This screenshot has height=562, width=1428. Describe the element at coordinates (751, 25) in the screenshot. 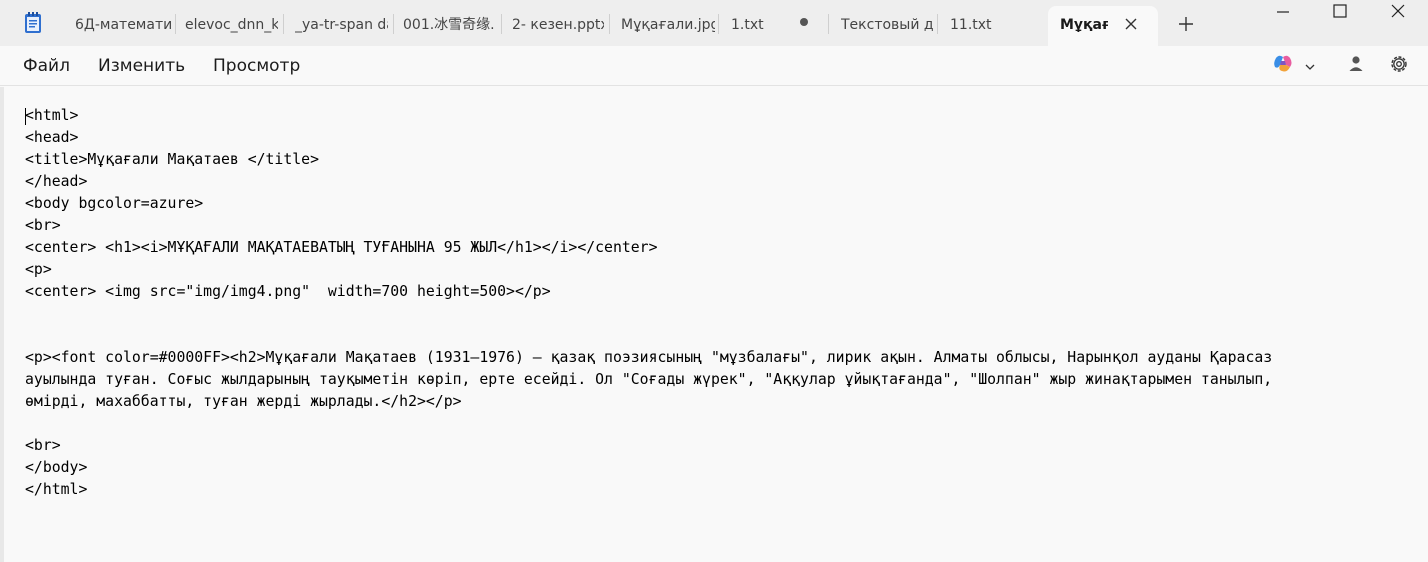

I see `tab: 1.txt` at that location.